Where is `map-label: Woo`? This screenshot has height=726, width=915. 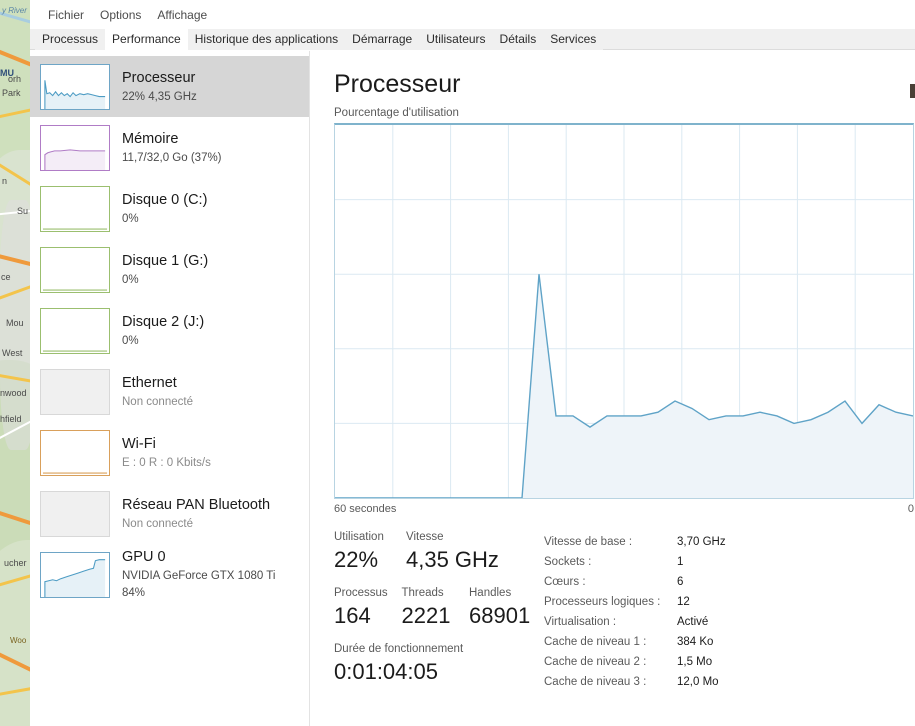
map-label: Woo is located at coordinates (18, 640).